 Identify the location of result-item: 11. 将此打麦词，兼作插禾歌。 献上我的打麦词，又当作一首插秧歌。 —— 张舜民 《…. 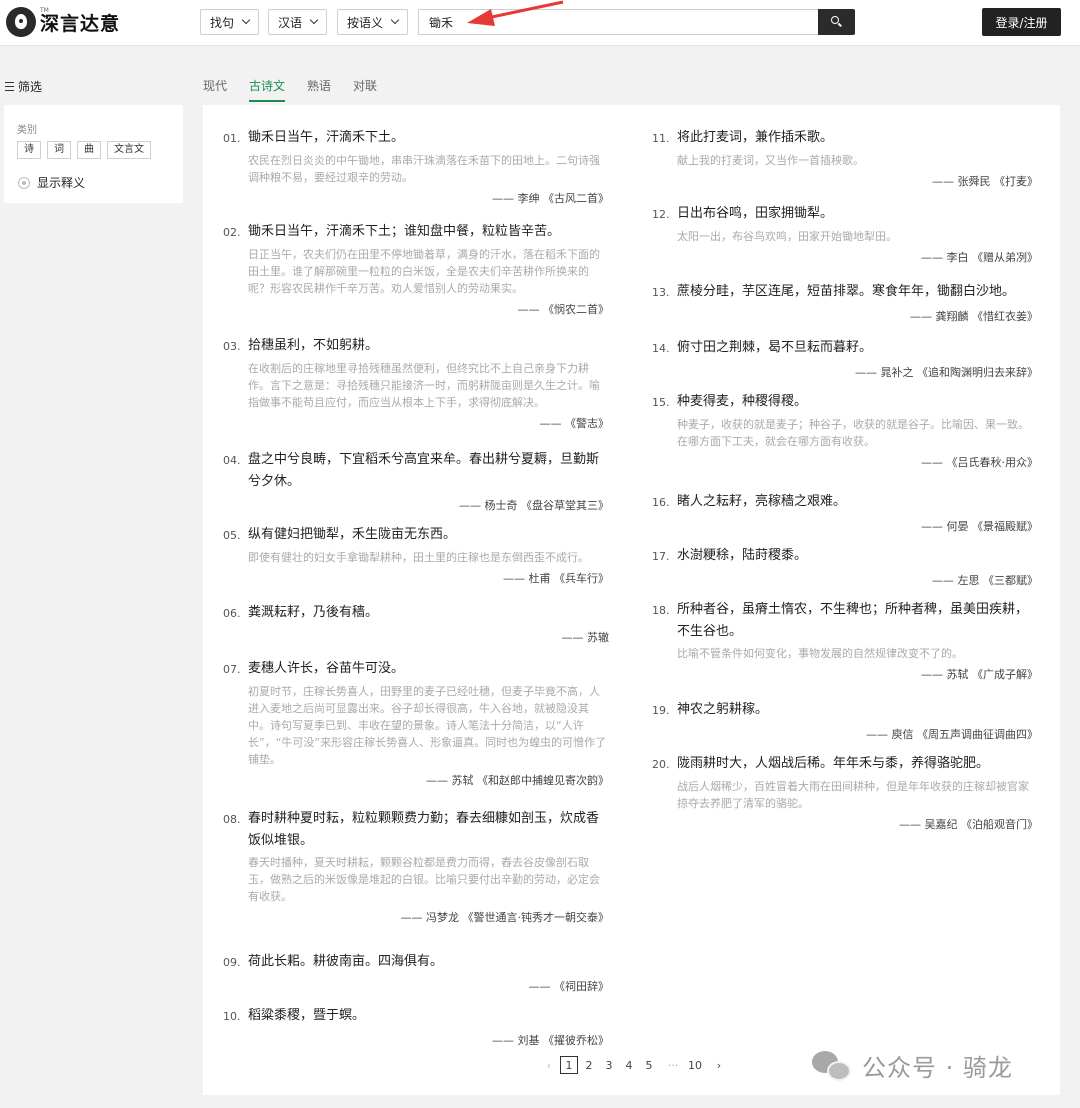
(845, 158).